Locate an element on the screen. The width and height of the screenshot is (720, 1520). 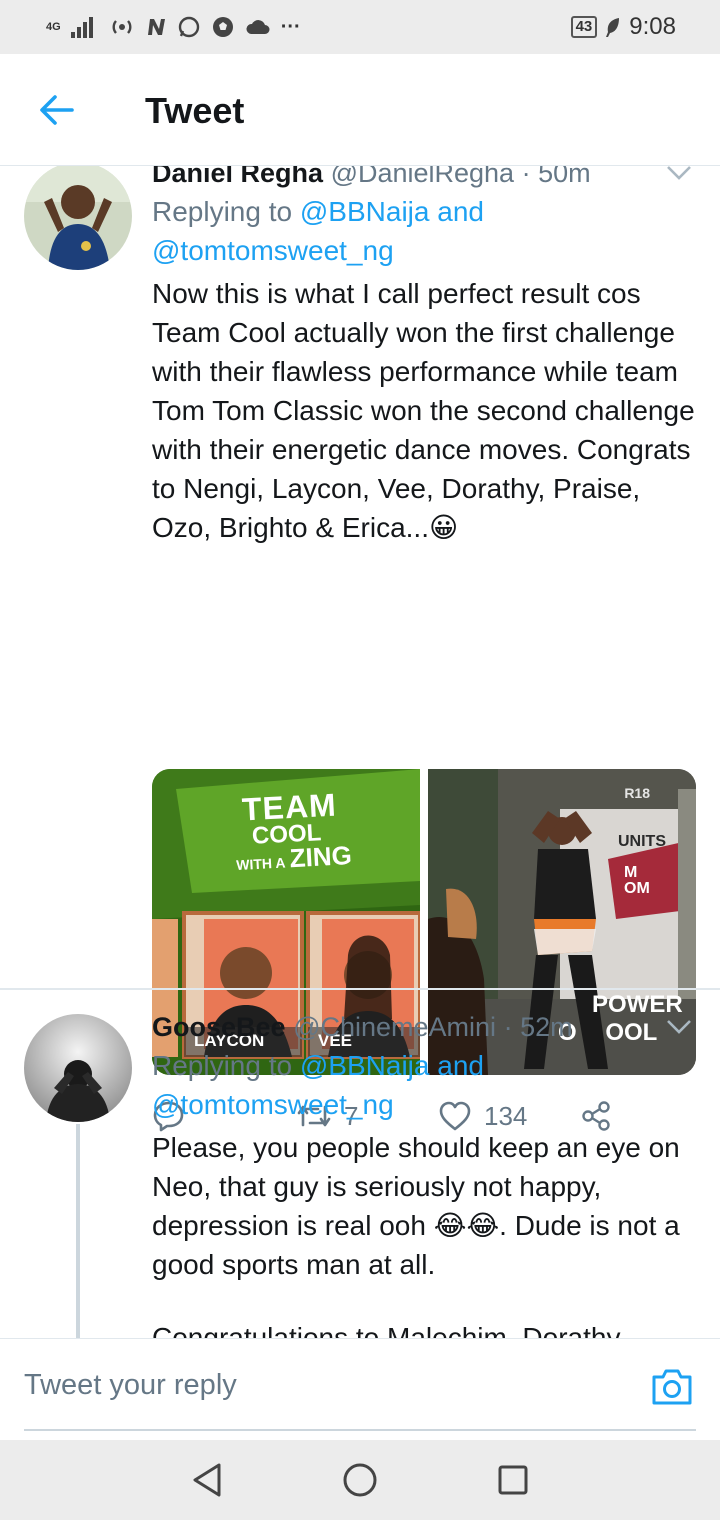
network-type: 4G is located at coordinates (53, 27).